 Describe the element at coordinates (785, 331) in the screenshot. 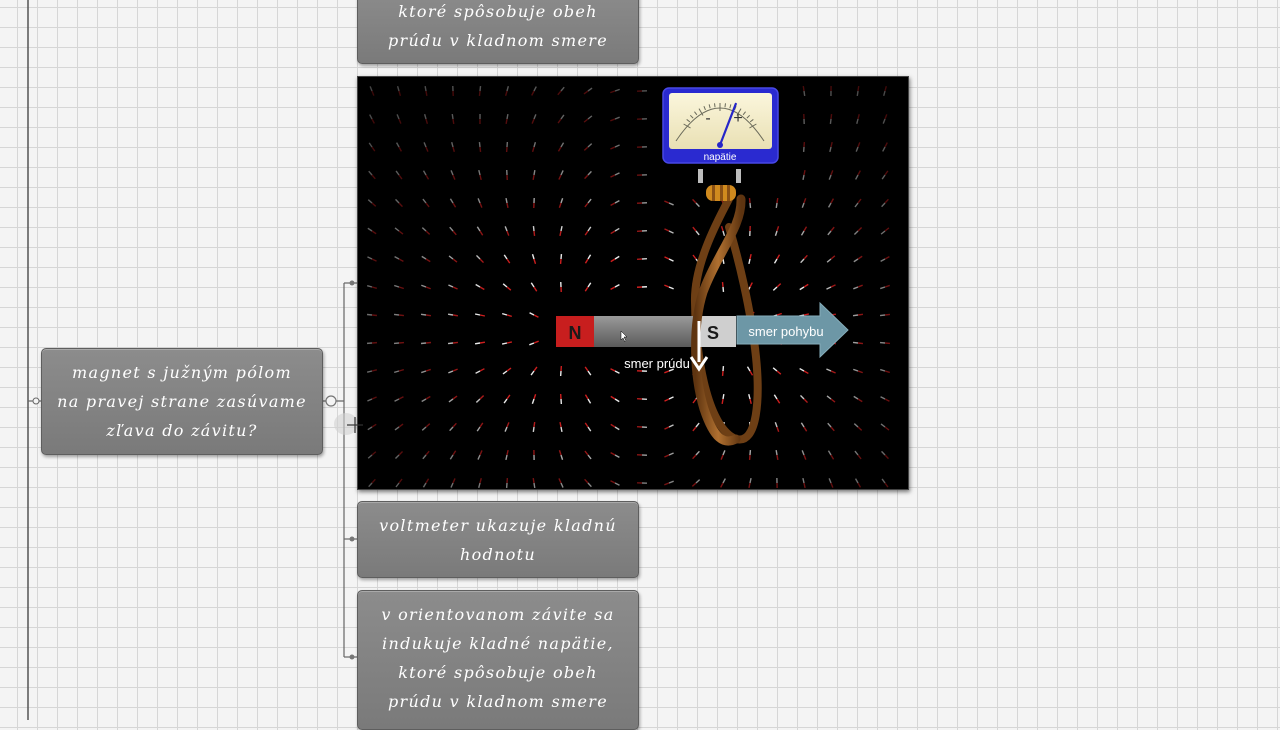

I see `motion-direction-label: smer pohybu` at that location.